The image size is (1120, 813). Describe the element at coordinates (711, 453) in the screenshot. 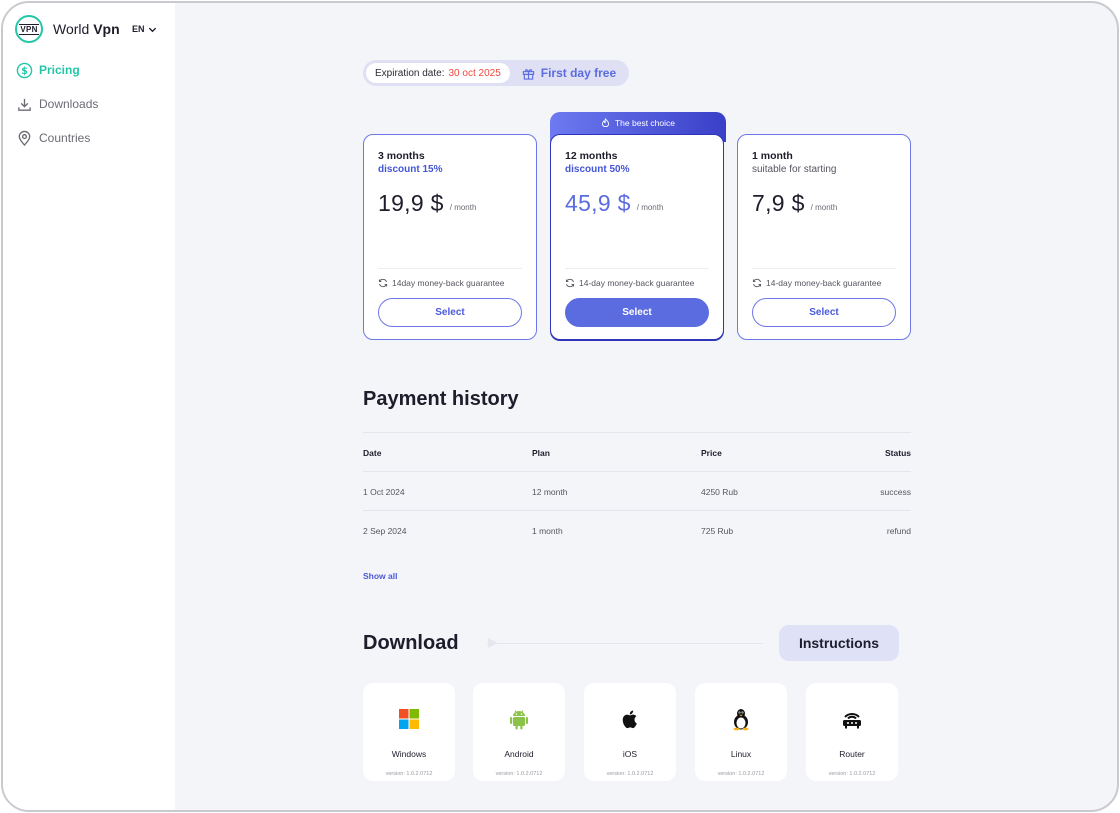

I see `column-header-price: Price` at that location.